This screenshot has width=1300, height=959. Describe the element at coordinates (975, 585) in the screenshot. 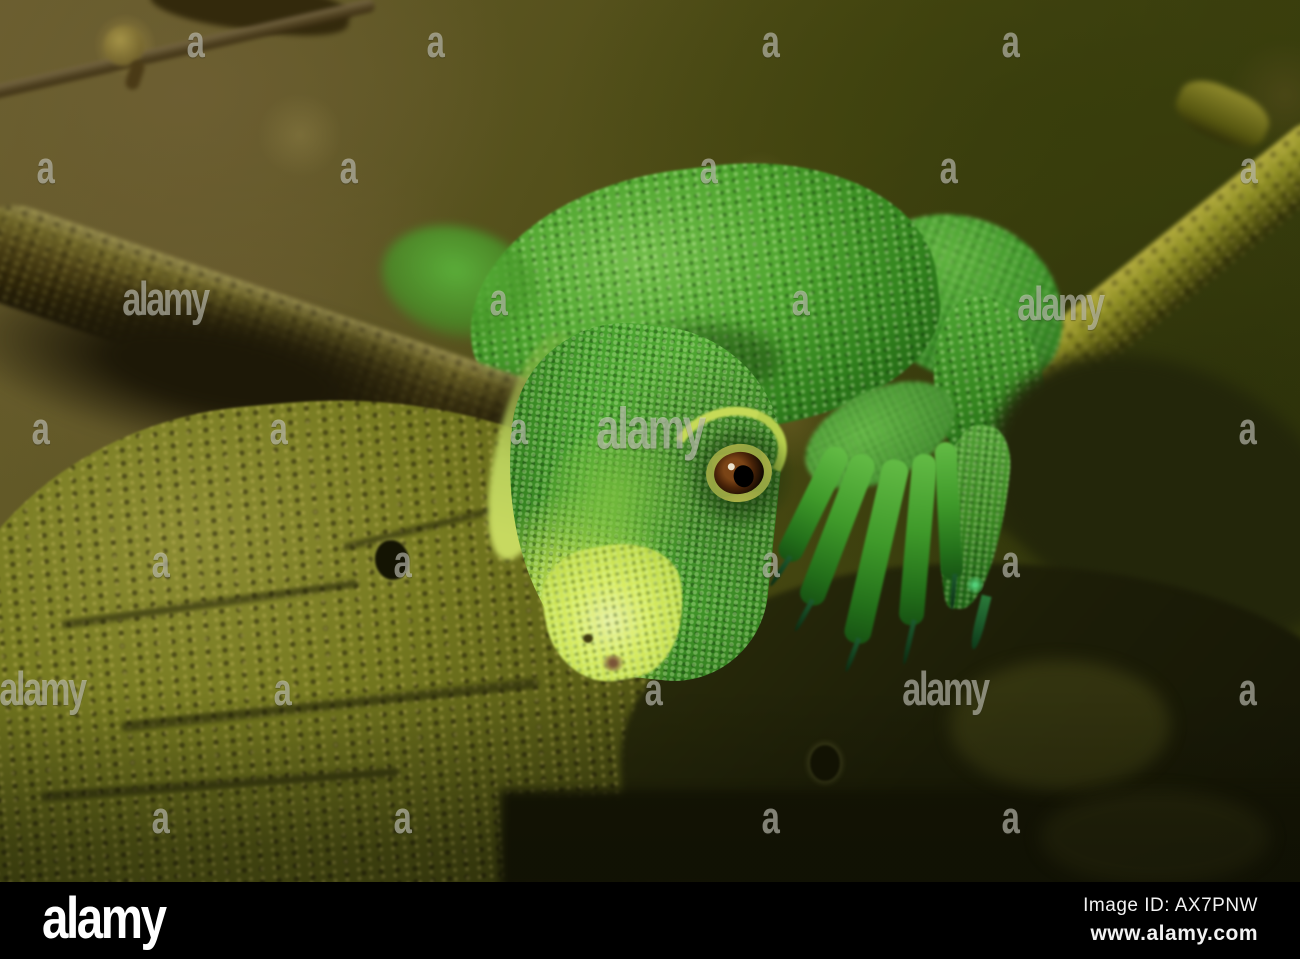

I see `toe-highlight` at that location.